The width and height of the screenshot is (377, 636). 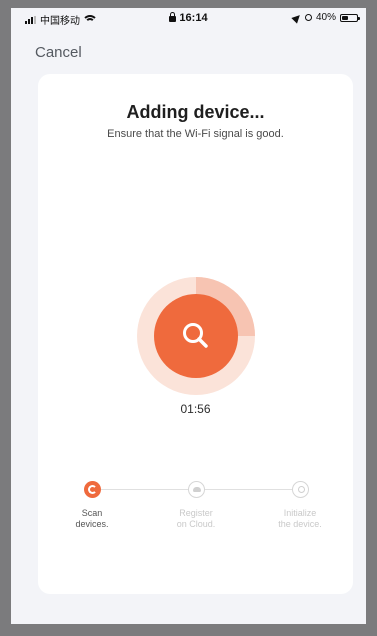 What do you see at coordinates (196, 524) in the screenshot?
I see `step-label-line: on Cloud.` at bounding box center [196, 524].